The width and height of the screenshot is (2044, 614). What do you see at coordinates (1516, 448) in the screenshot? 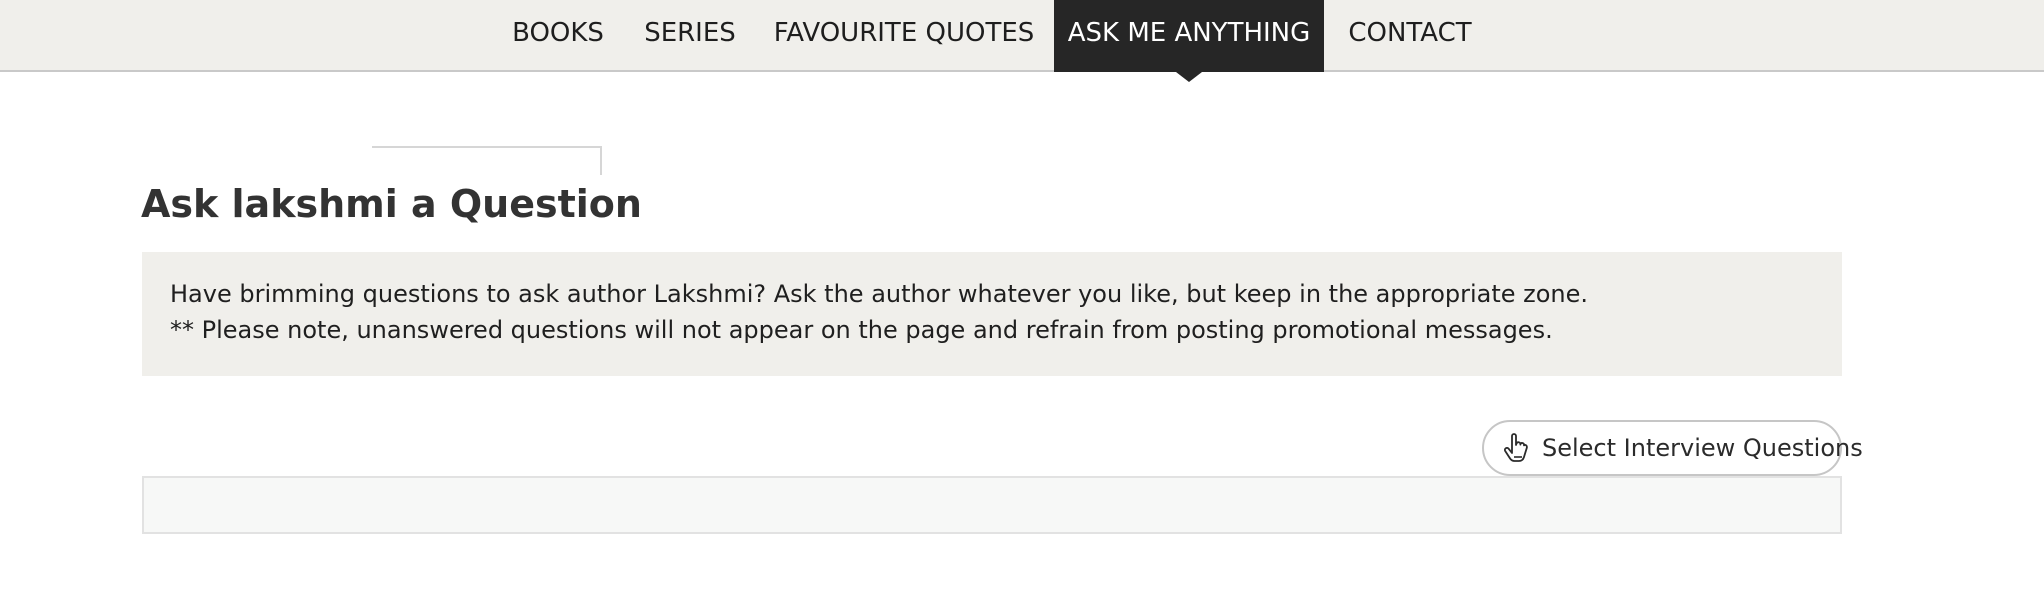
I see `pointer-hand-icon` at bounding box center [1516, 448].